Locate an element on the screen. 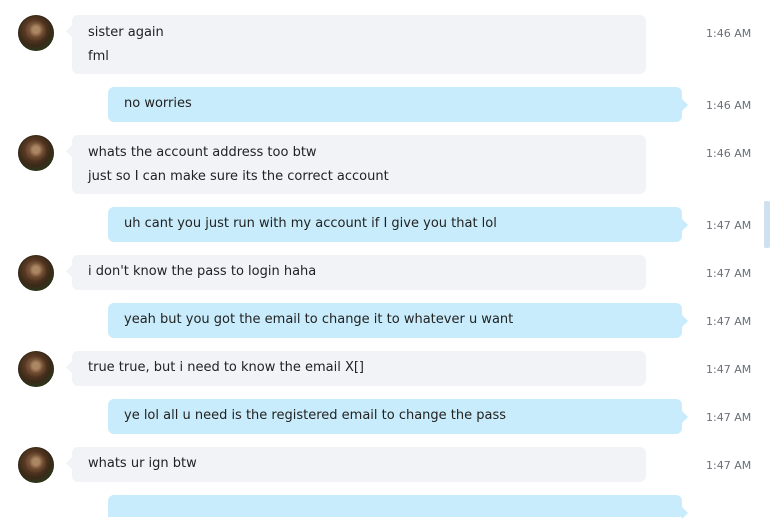  incoming-message-bubble: sister again fml is located at coordinates (356, 44).